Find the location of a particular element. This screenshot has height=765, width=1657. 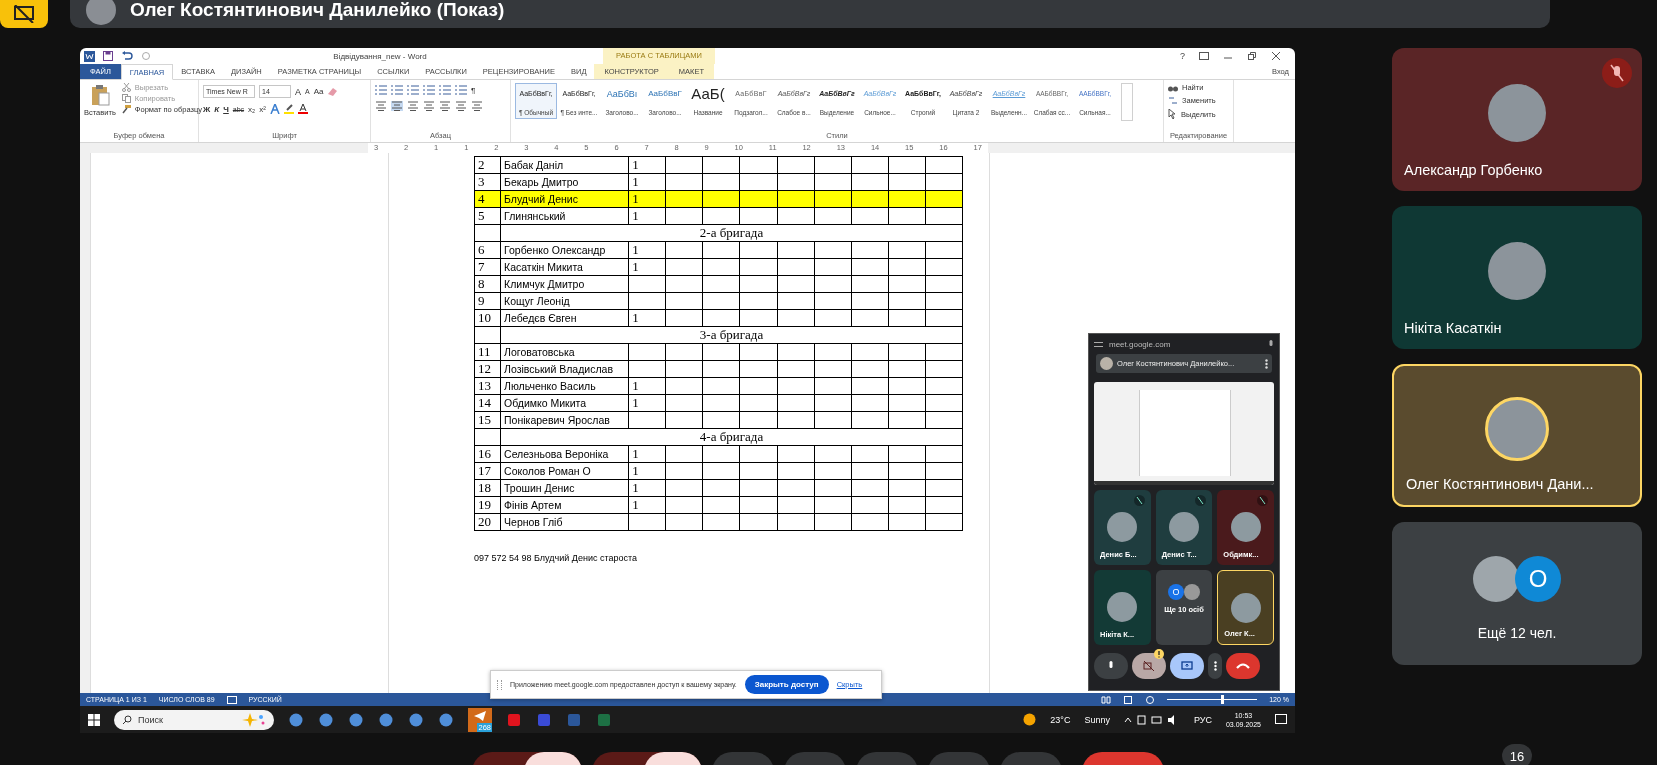

table-cell: 2-а бригада is located at coordinates (731, 233).